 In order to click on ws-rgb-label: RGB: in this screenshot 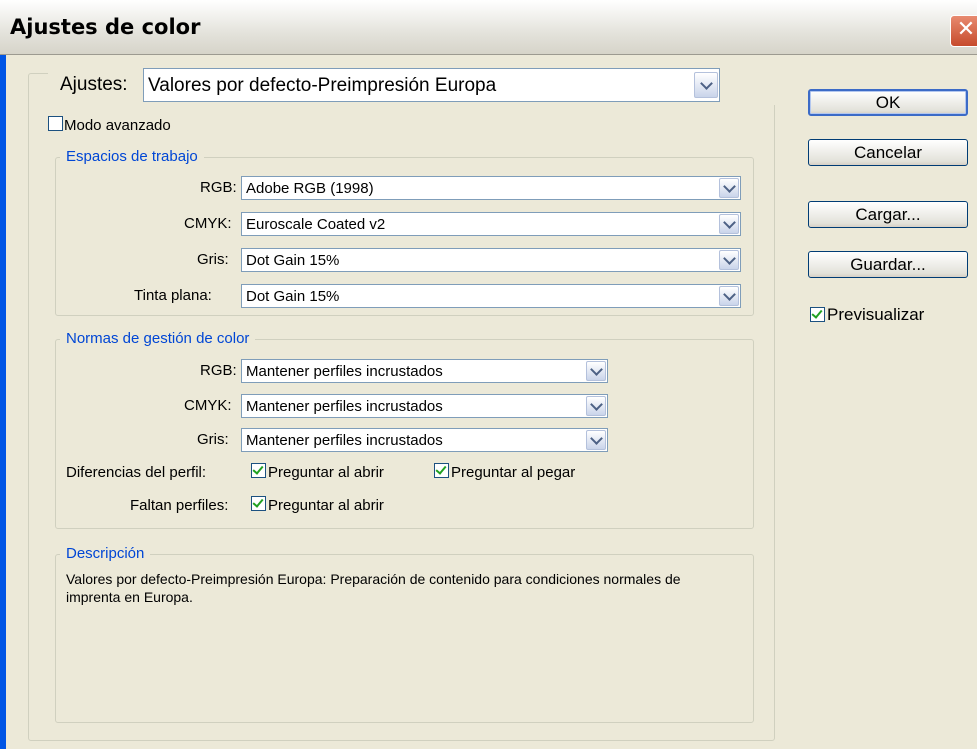, I will do `click(218, 187)`.